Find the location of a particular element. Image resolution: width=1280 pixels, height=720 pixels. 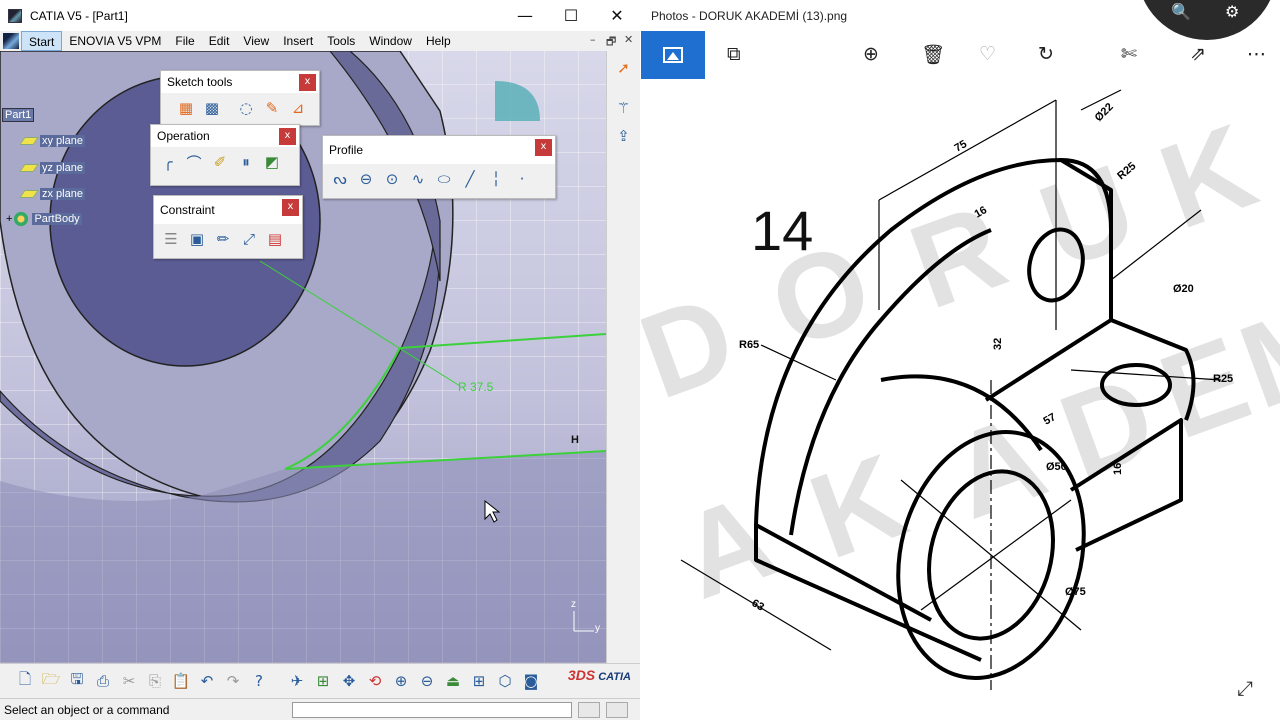

tree-root: Part1 is located at coordinates (18, 115).